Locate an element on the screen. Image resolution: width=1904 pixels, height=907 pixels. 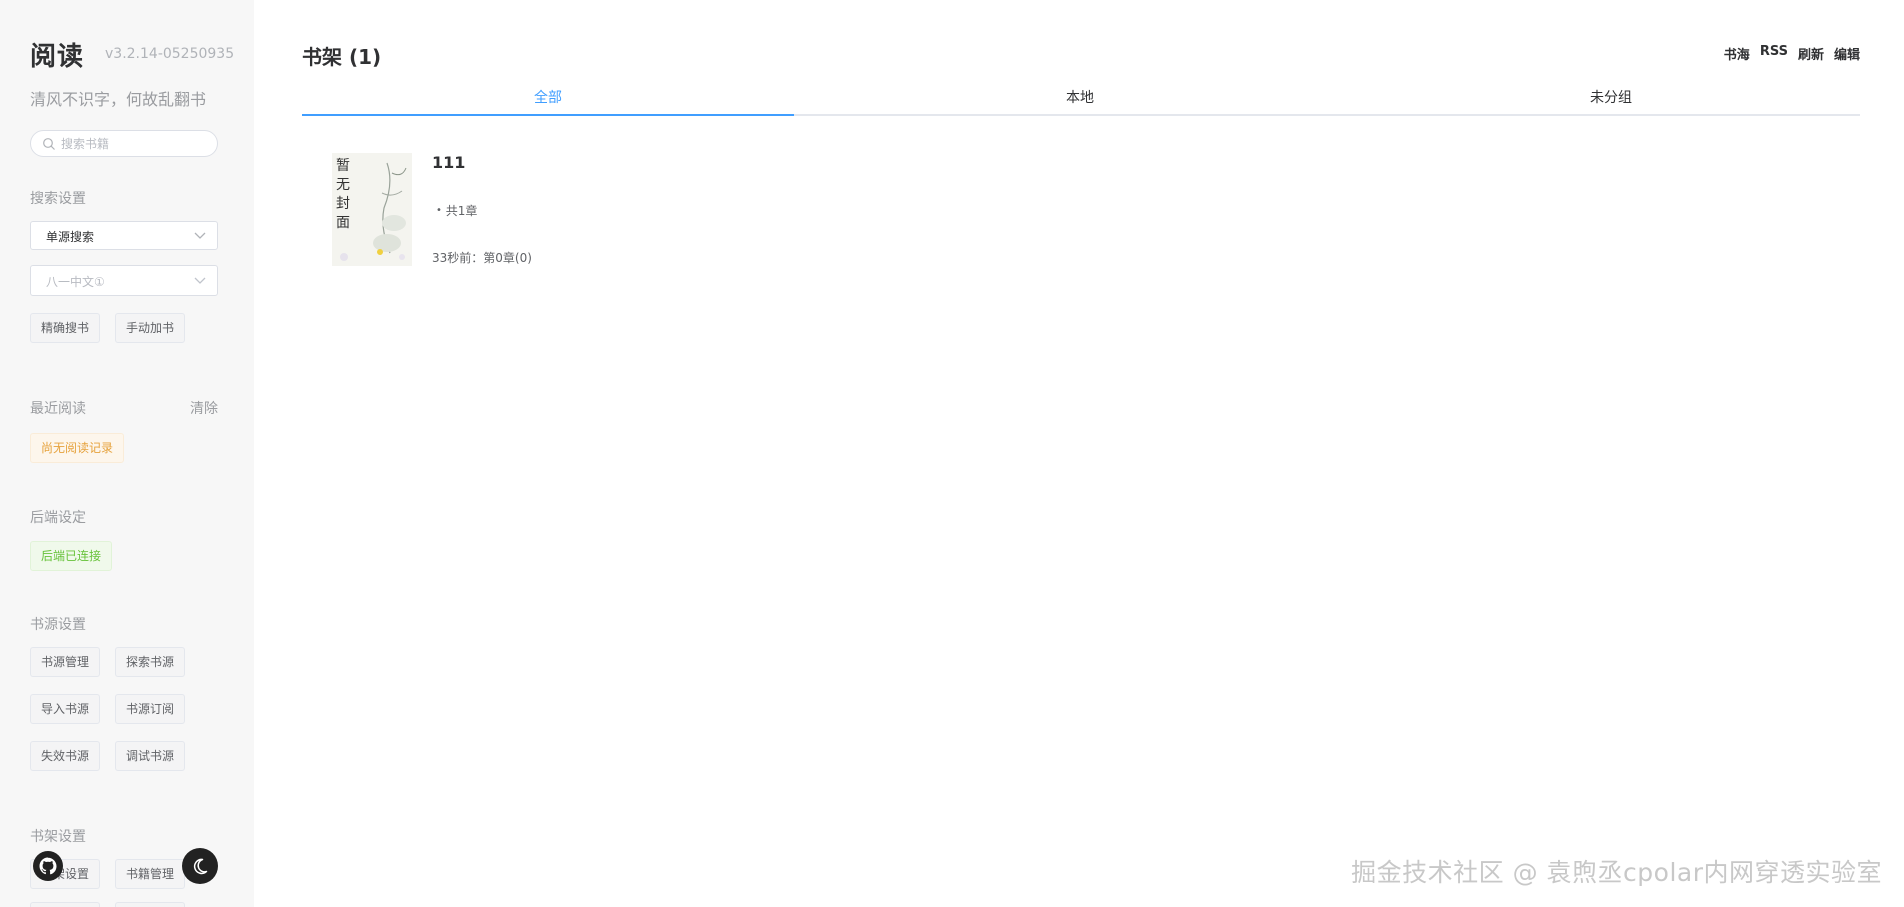
book-title: 111 is located at coordinates (449, 162).